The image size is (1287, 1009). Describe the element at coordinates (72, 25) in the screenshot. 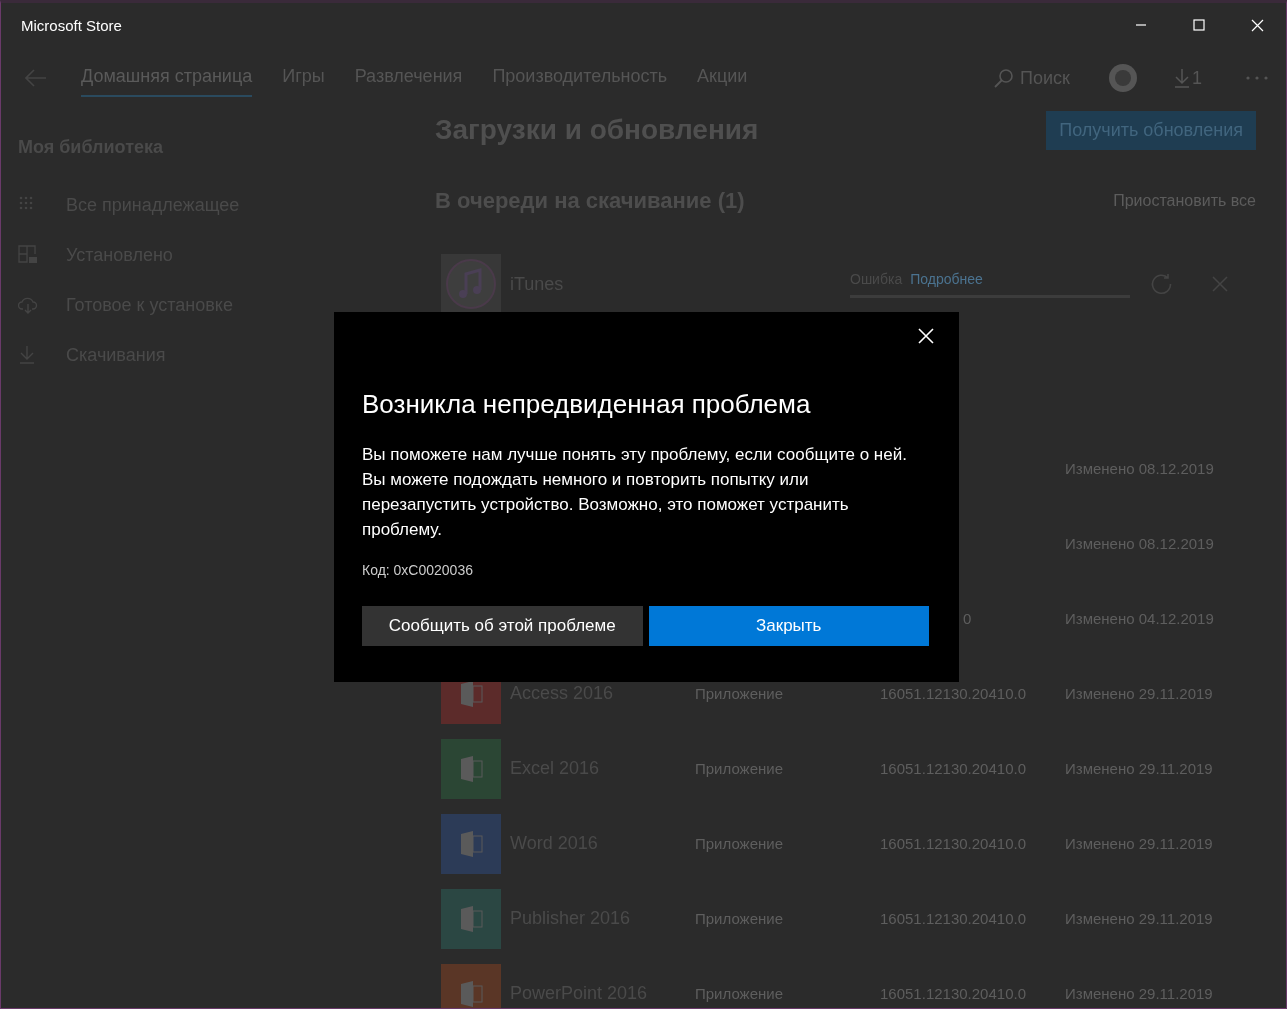

I see `window-title: Microsoft Store` at that location.